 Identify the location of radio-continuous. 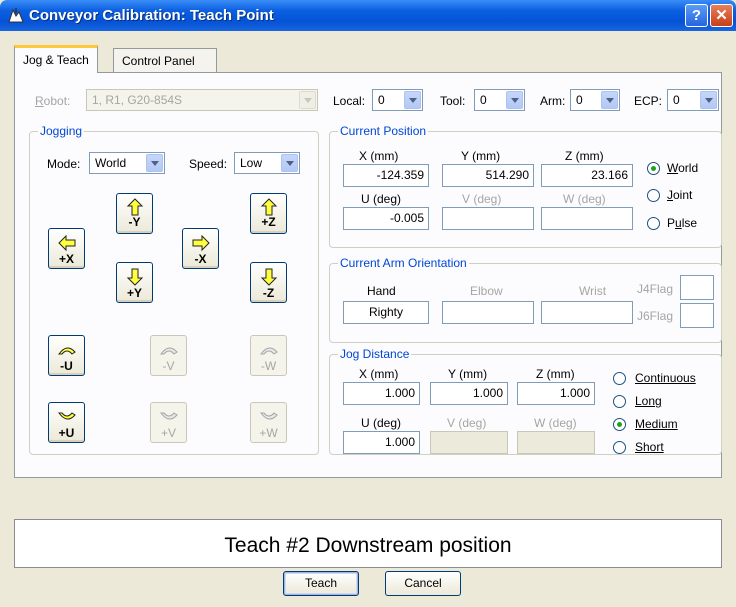
(619, 378).